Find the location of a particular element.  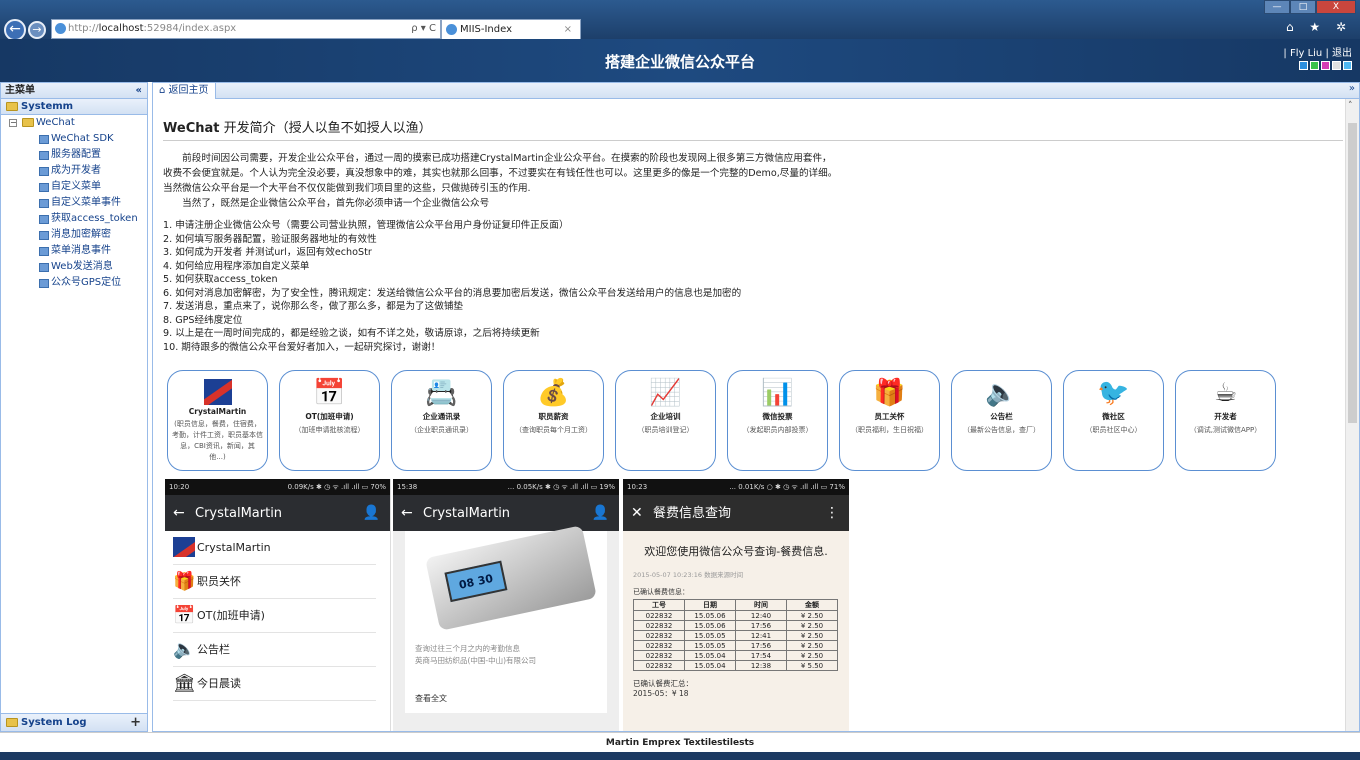

phone-menu-item: 📅 OT(加班申请) is located at coordinates (274, 616).